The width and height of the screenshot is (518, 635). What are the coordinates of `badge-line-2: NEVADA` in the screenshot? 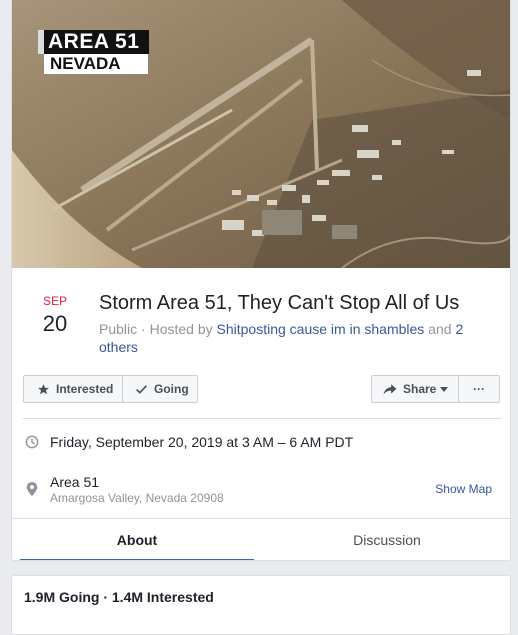 It's located at (96, 64).